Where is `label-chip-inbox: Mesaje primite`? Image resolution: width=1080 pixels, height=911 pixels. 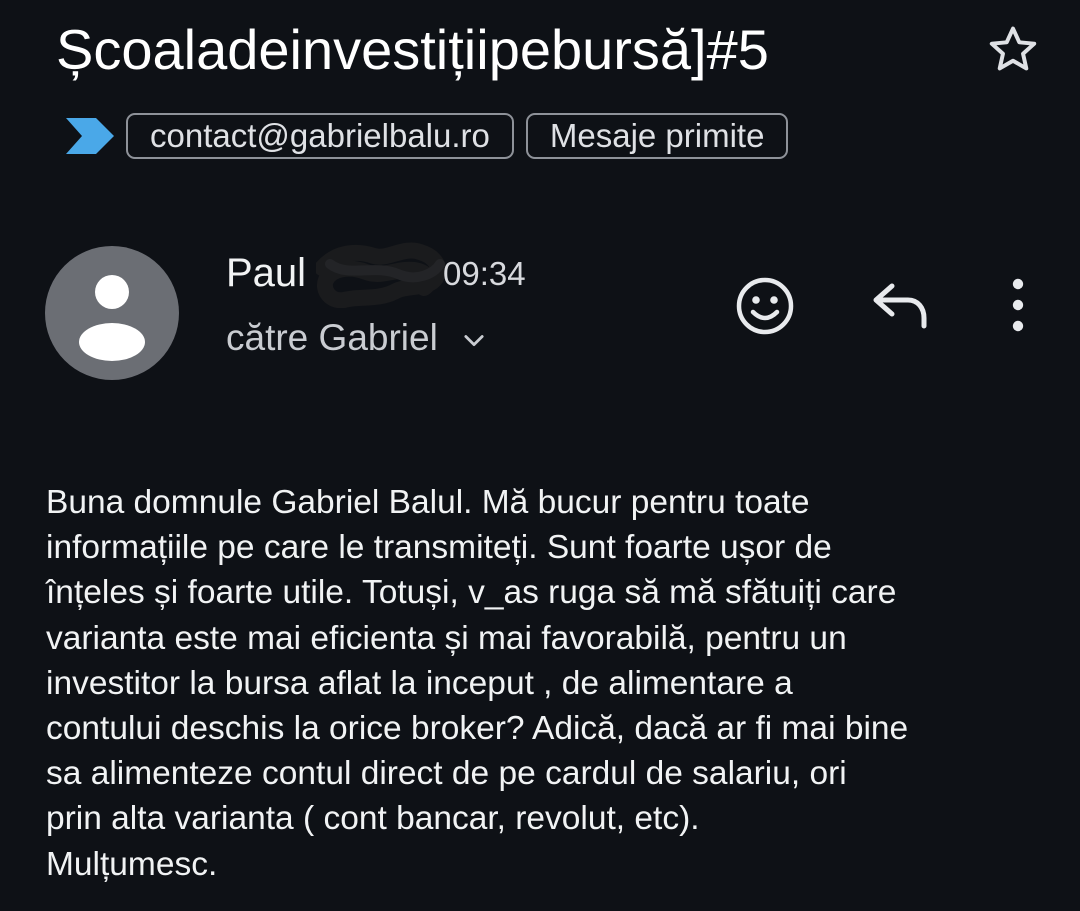
label-chip-inbox: Mesaje primite is located at coordinates (657, 136).